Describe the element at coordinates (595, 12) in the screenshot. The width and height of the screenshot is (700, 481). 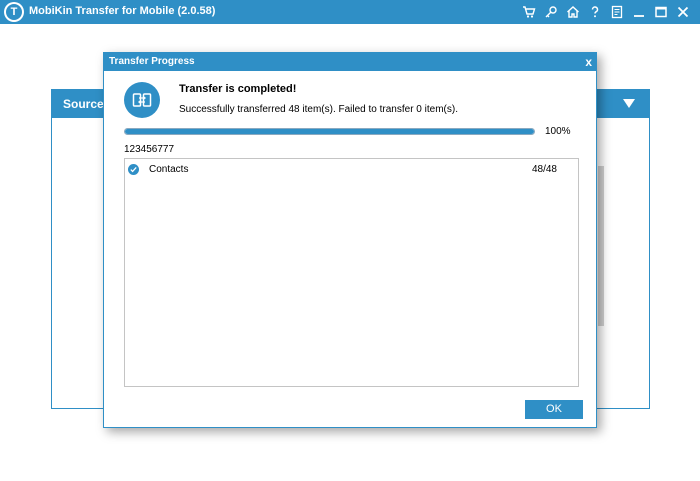
I see `help-icon` at that location.